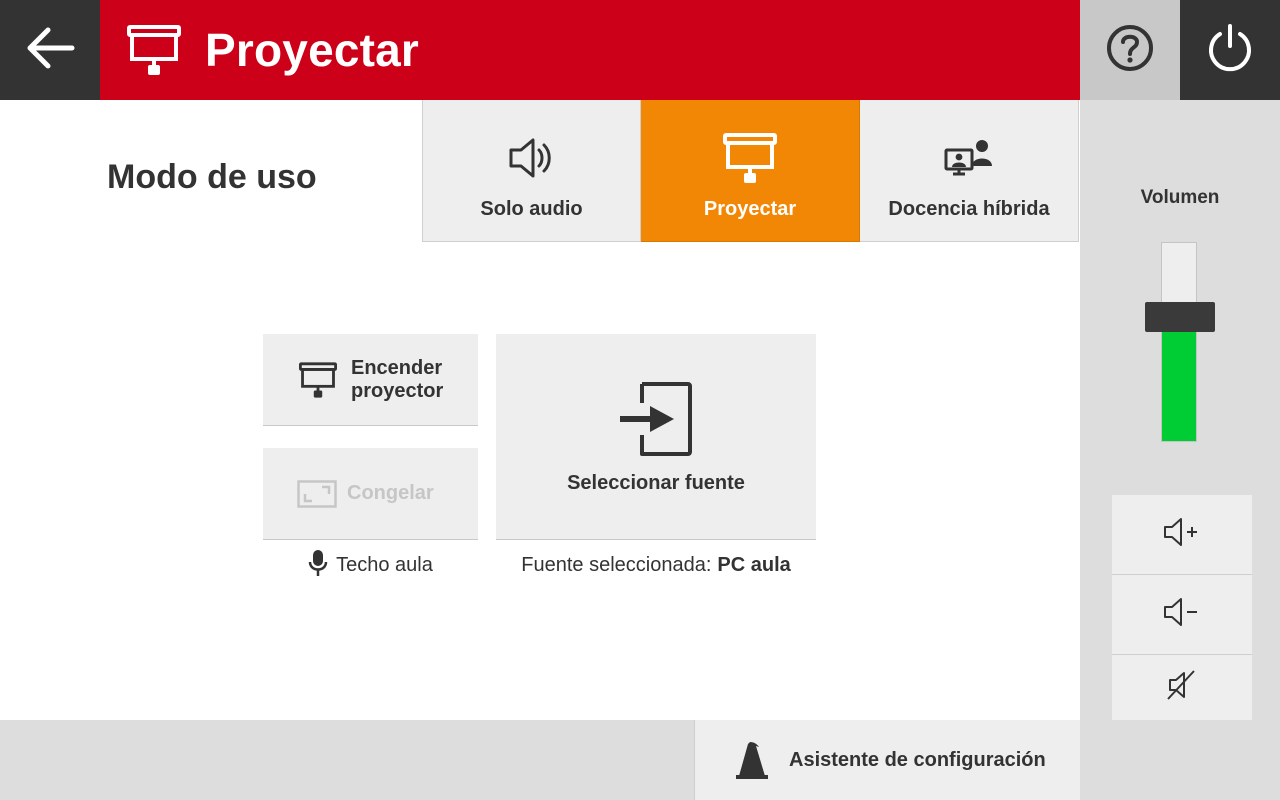  Describe the element at coordinates (318, 565) in the screenshot. I see `microphone-icon` at that location.